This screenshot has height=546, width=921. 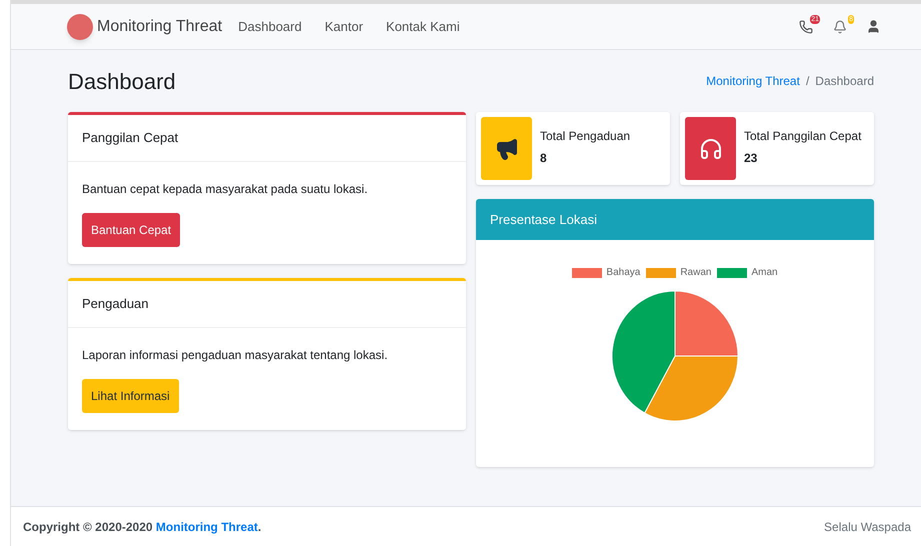 What do you see at coordinates (225, 189) in the screenshot?
I see `card-text: Bantuan cepat kepada masyarakat pada suatu lokasi.` at bounding box center [225, 189].